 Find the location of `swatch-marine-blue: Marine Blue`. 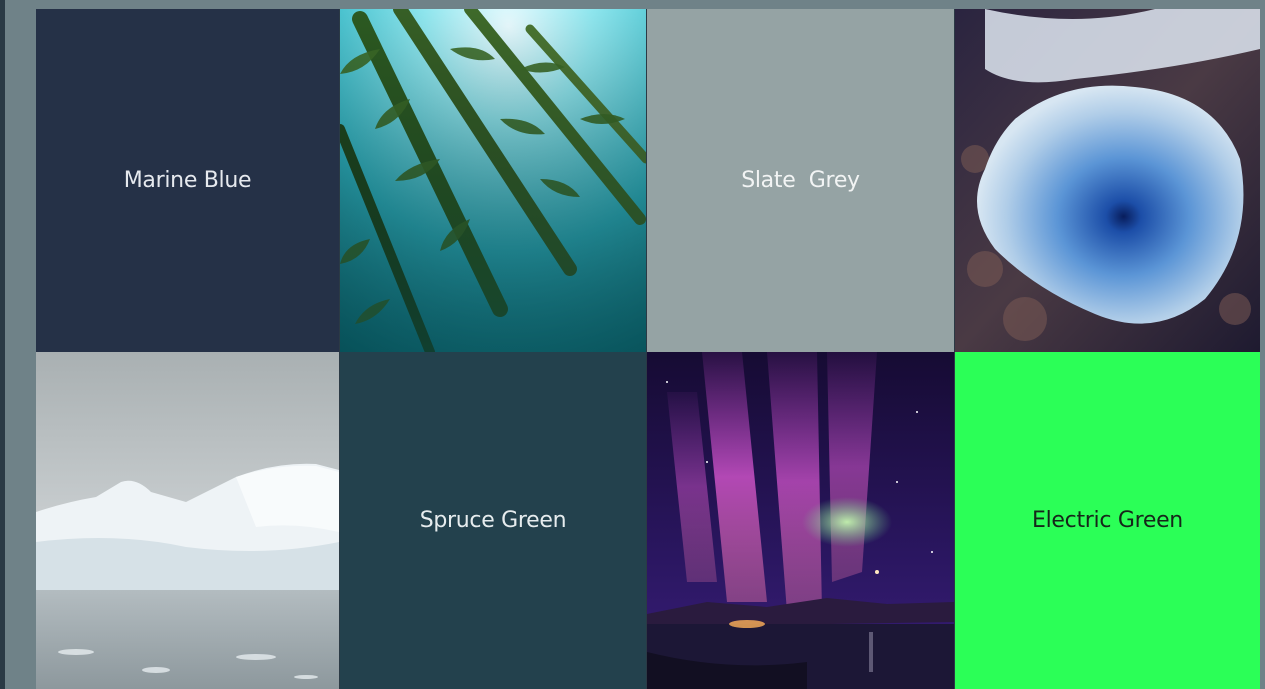

swatch-marine-blue: Marine Blue is located at coordinates (187, 180).